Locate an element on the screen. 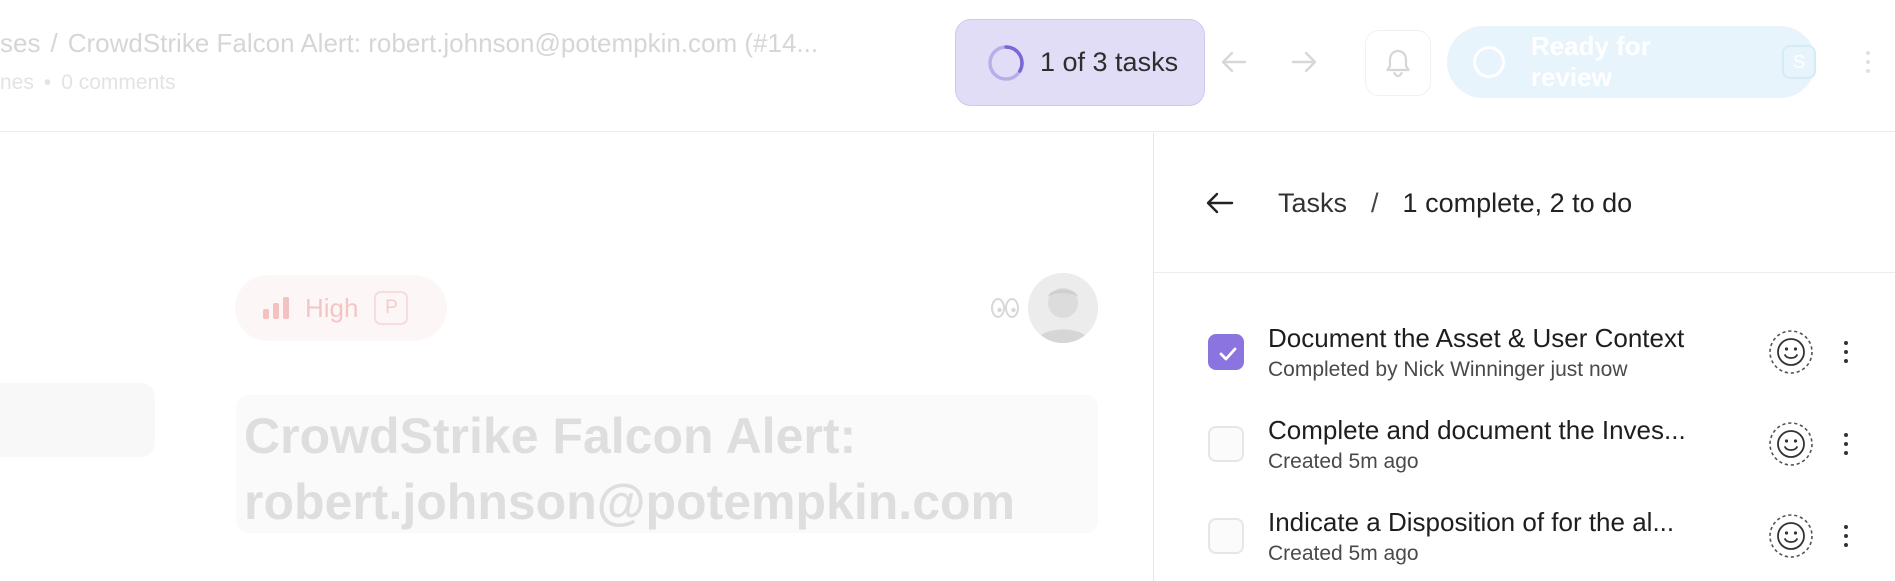  ready-for-review-label: Ready for review is located at coordinates (1590, 61).